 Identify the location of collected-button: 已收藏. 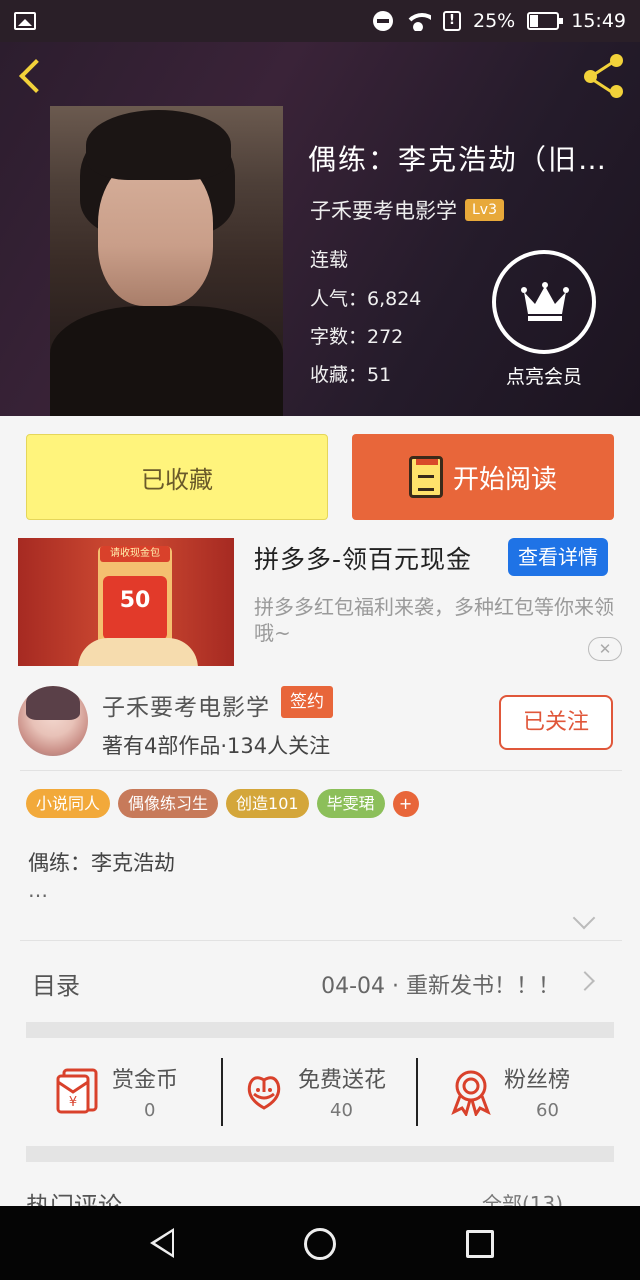
(177, 477).